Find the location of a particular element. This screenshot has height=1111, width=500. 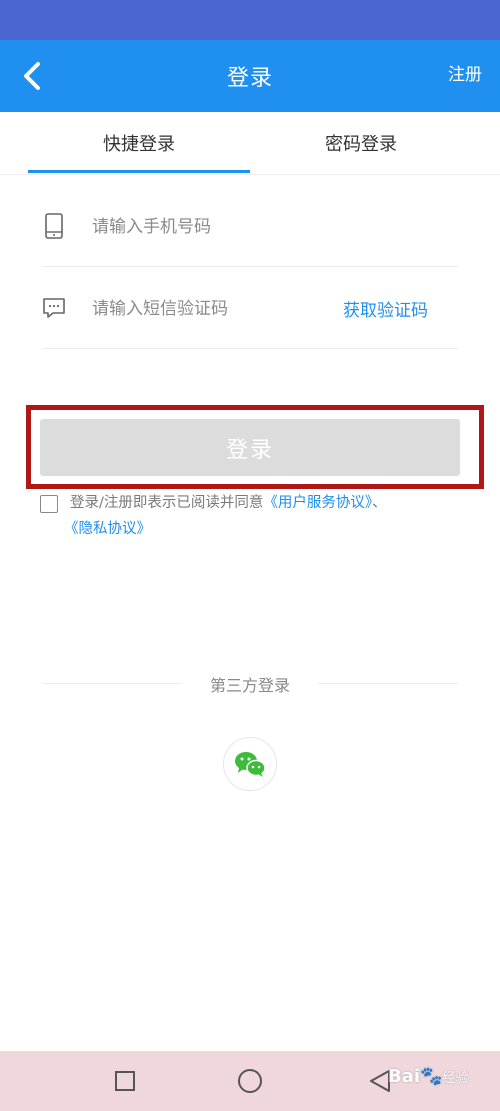

third-party-title: 第三方登录 is located at coordinates (249, 685).